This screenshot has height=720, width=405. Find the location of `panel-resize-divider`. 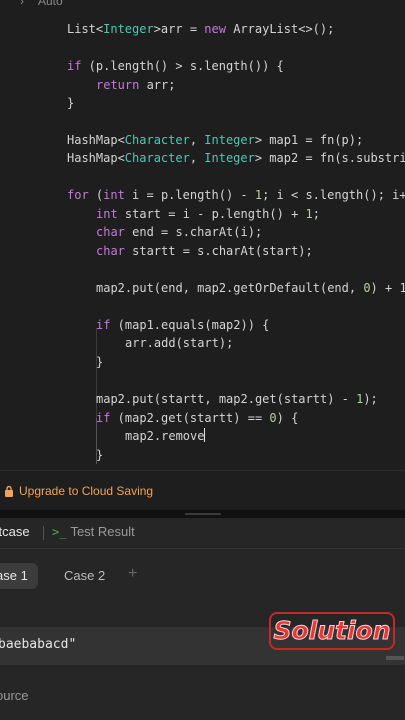

panel-resize-divider is located at coordinates (202, 514).